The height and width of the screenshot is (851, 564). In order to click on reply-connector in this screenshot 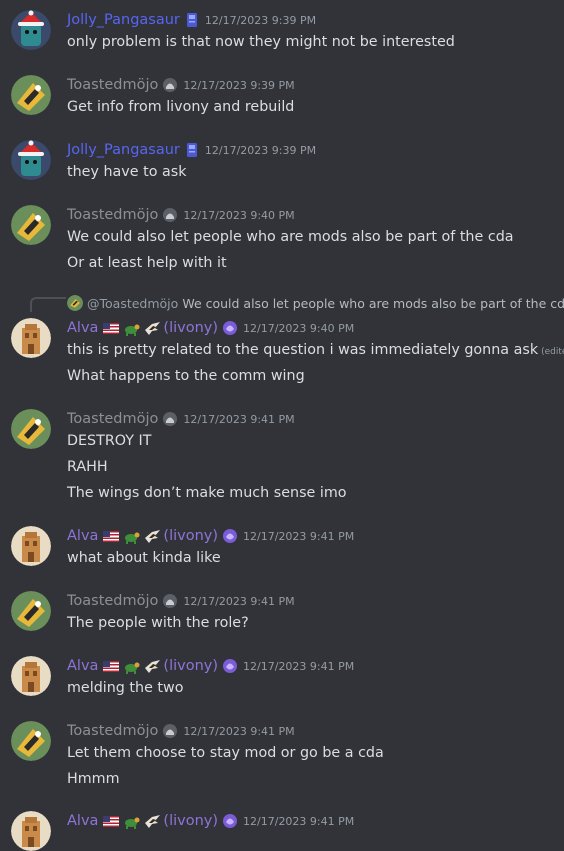, I will do `click(48, 304)`.